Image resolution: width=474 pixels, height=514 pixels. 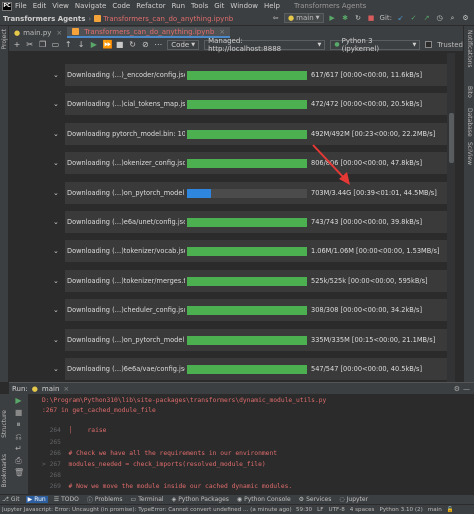 What do you see at coordinates (178, 6) in the screenshot?
I see `menu-run: Run` at bounding box center [178, 6].